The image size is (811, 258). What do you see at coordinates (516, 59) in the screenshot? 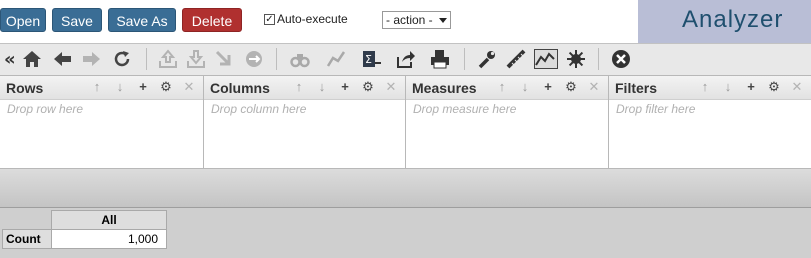
I see `ruler-icon` at bounding box center [516, 59].